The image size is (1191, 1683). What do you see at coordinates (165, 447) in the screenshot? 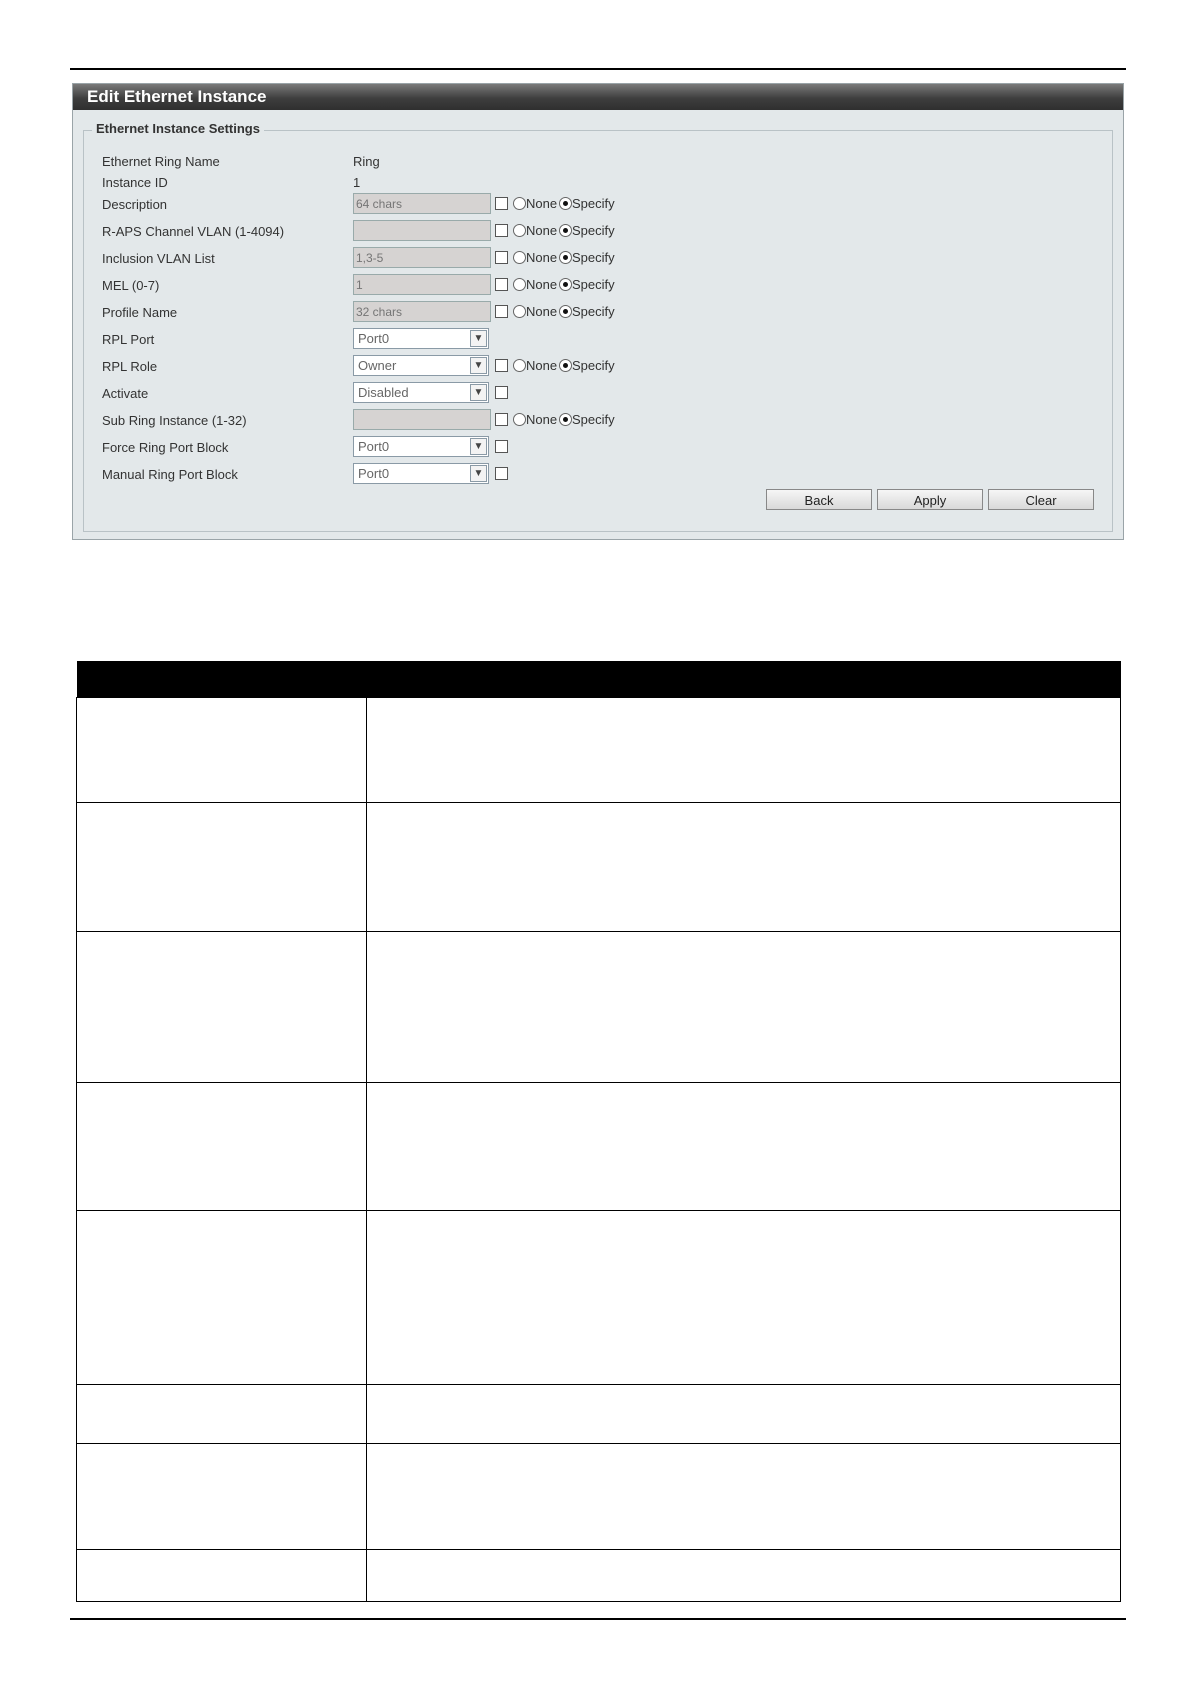
I see `force-block-label: Force Ring Port Block` at bounding box center [165, 447].